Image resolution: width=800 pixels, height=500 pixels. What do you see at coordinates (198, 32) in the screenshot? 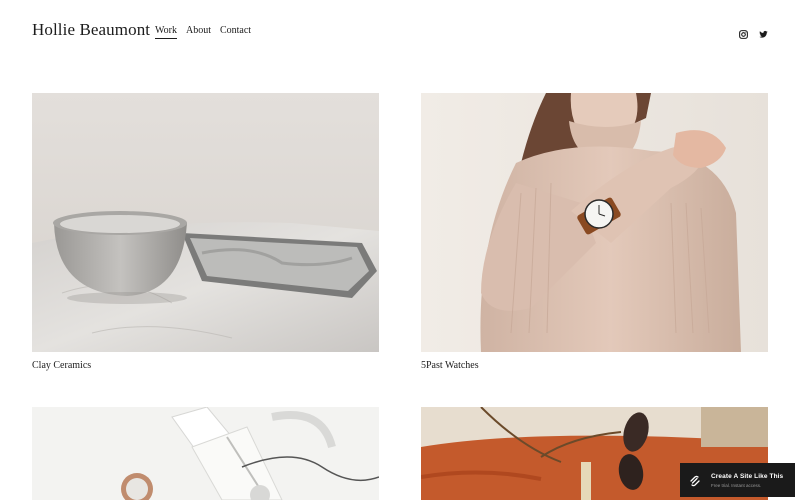
I see `nav-about: About` at bounding box center [198, 32].